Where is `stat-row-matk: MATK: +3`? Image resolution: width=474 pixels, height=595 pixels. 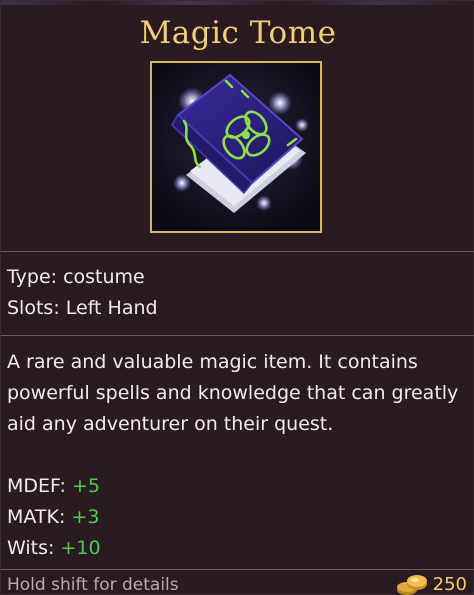 stat-row-matk: MATK: +3 is located at coordinates (53, 517).